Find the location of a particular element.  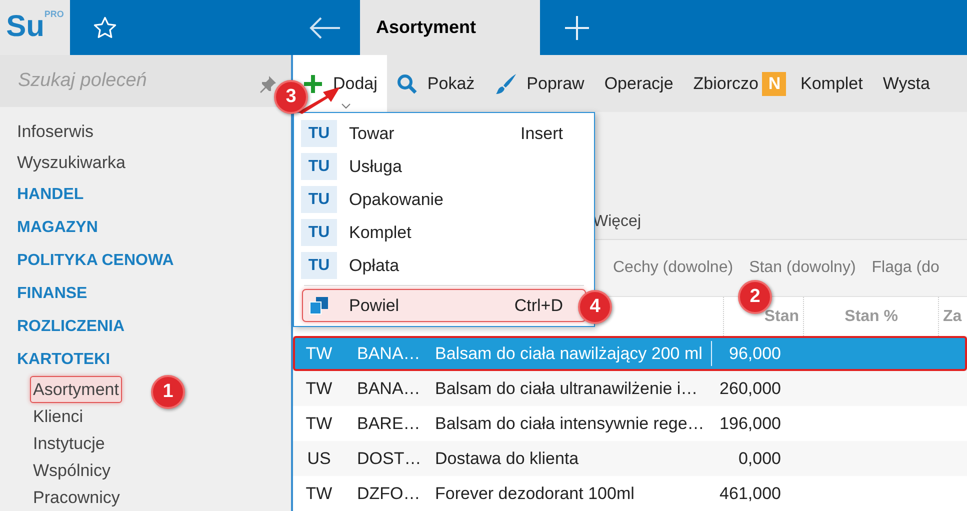

caret-icon is located at coordinates (346, 106).